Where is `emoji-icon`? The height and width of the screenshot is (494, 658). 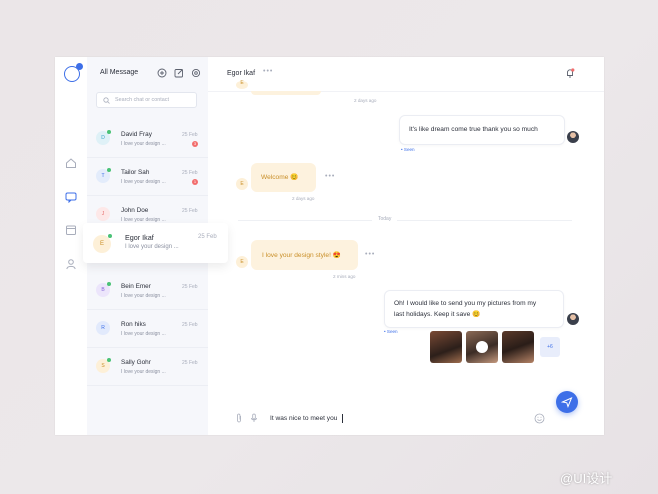 emoji-icon is located at coordinates (539, 418).